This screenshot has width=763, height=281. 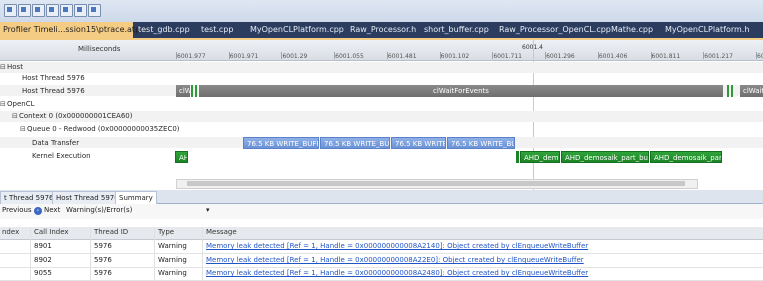 What do you see at coordinates (53, 91) in the screenshot?
I see `row-host-thread-2: Host Thread 5976` at bounding box center [53, 91].